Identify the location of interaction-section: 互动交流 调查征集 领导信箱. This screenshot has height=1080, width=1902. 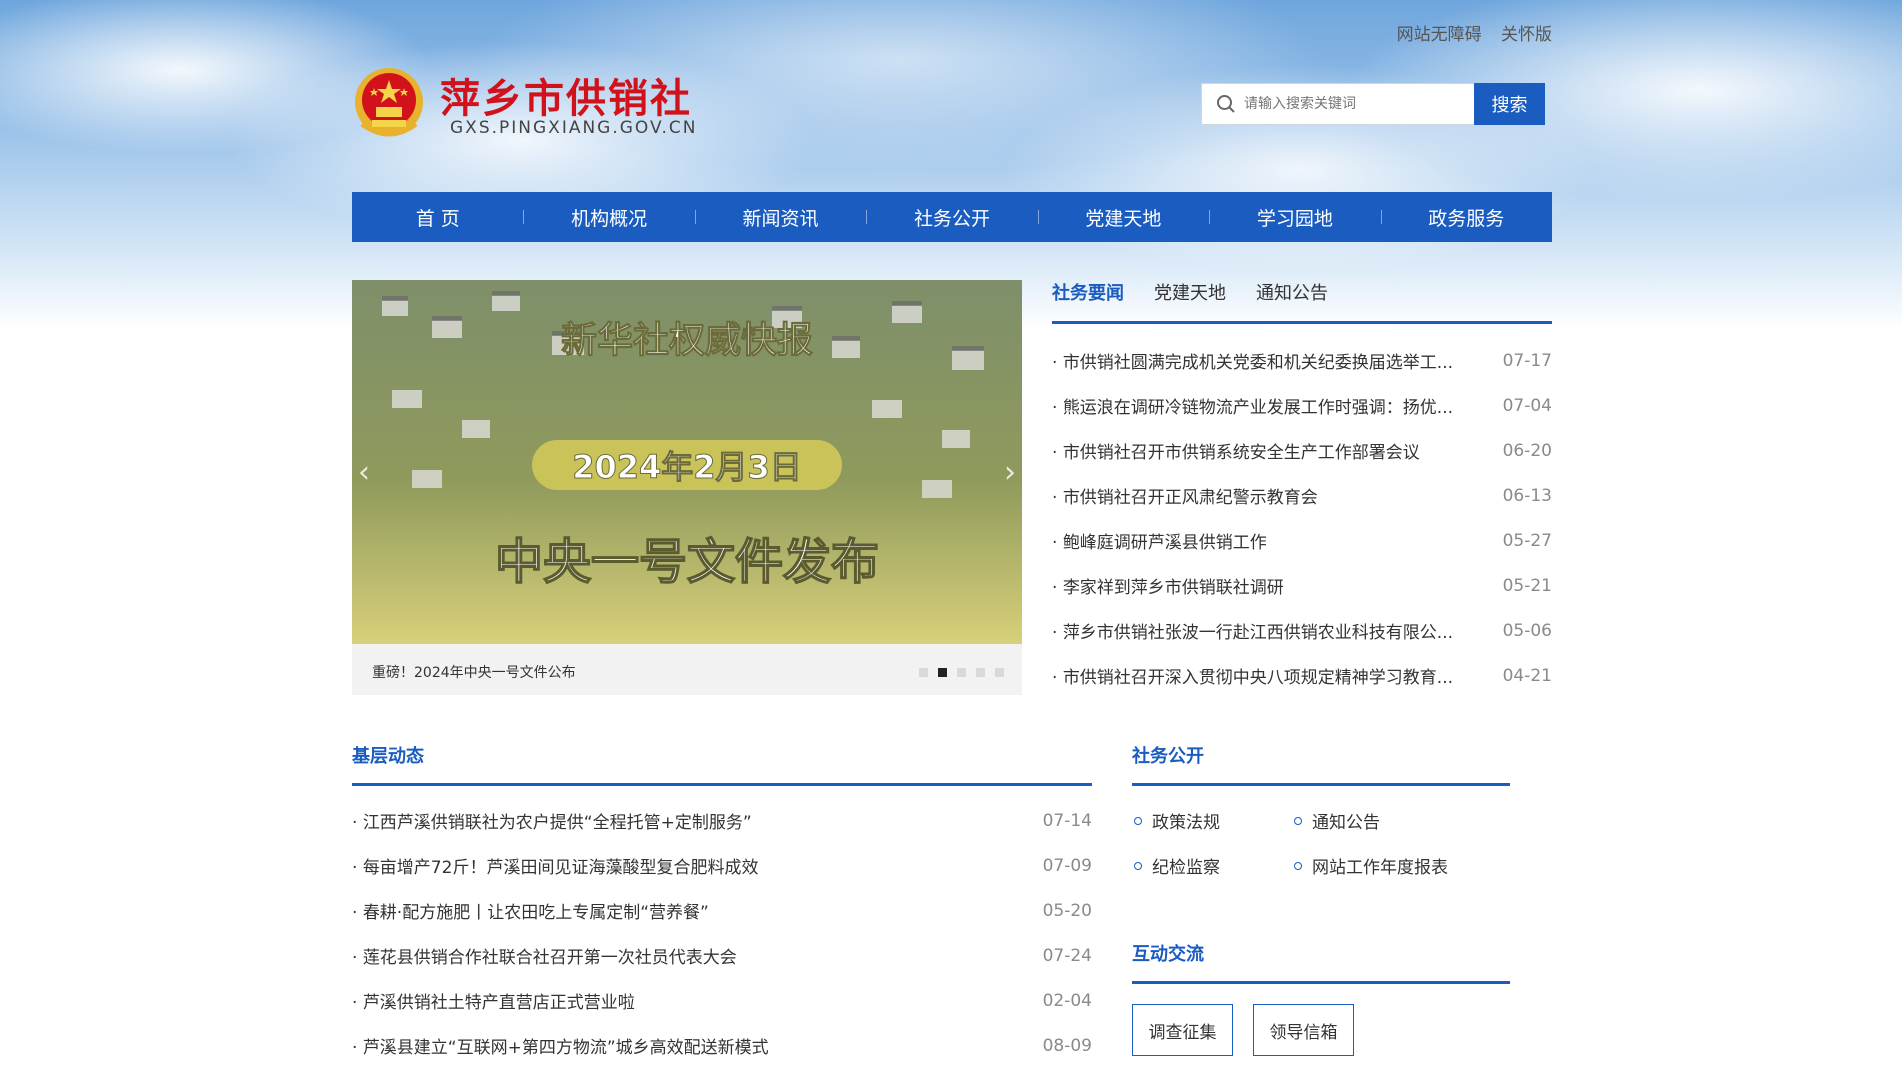
(1321, 998).